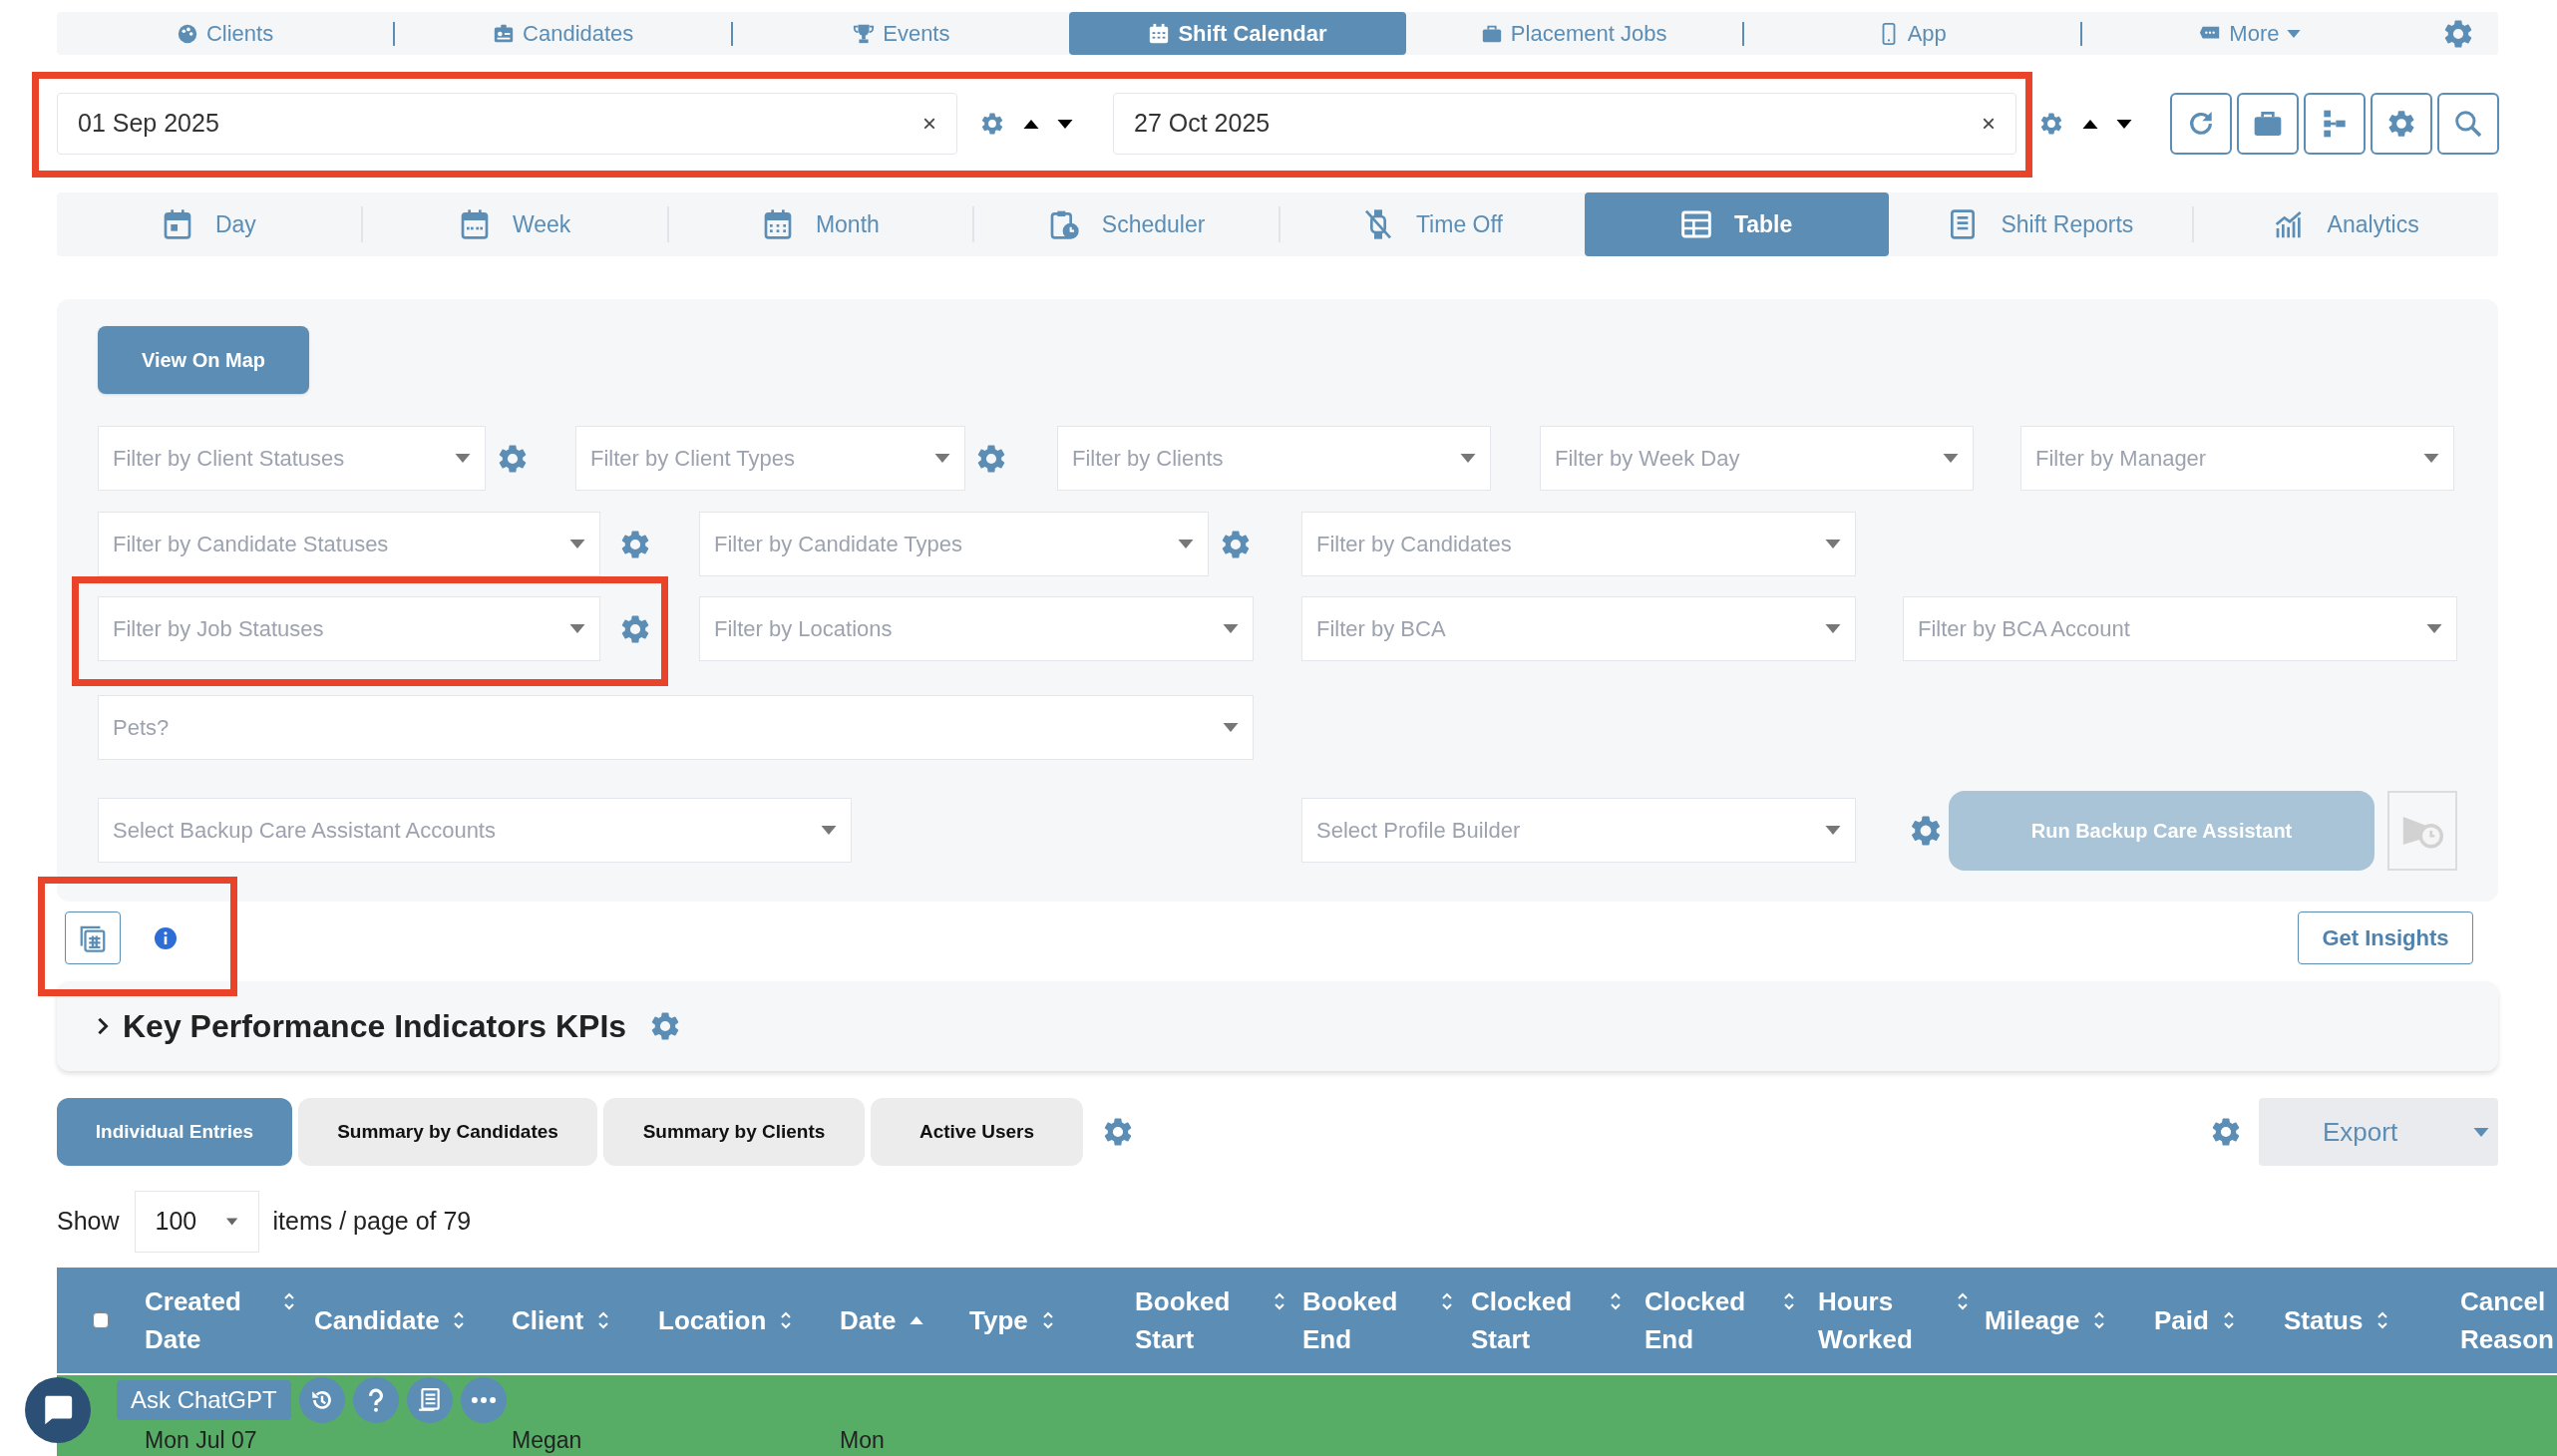  Describe the element at coordinates (1578, 830) in the screenshot. I see `filter-dropdown: Select Profile Builder` at that location.